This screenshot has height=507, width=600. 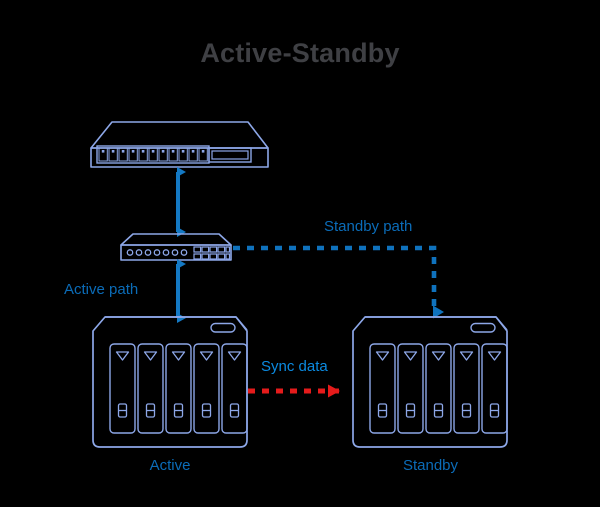 I want to click on nas-active-body, so click(x=170, y=382).